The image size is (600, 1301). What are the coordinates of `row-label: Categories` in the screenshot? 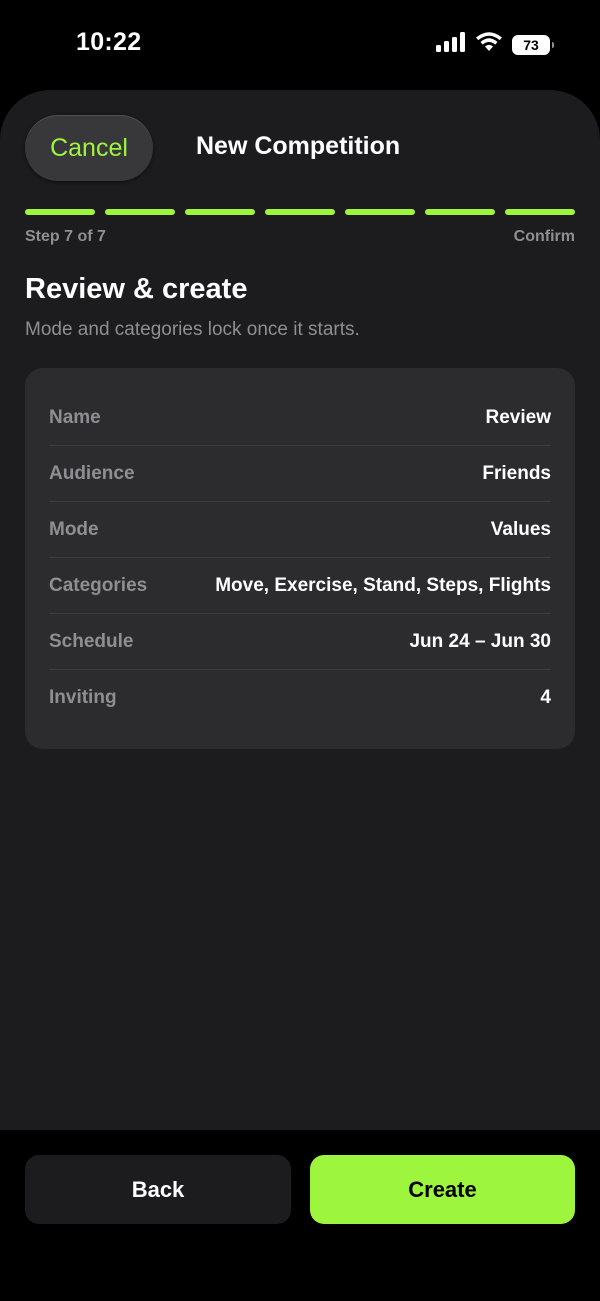 It's located at (98, 585).